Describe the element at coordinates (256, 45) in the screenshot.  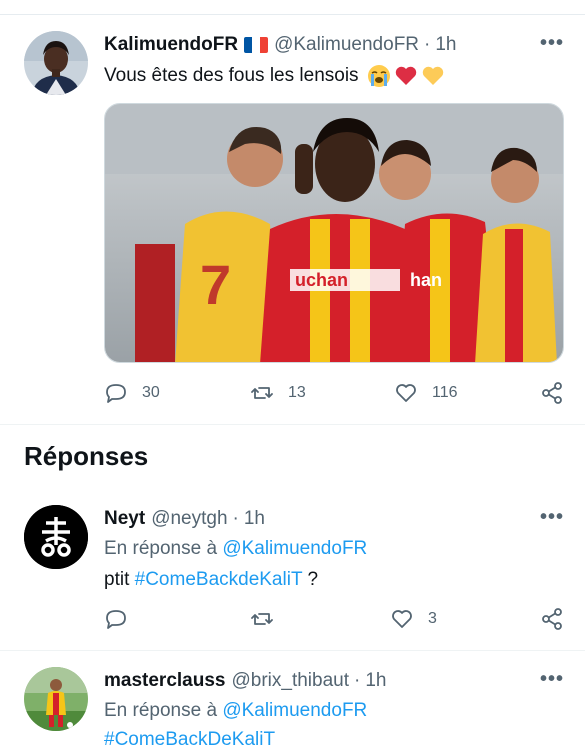
I see `france-flag-icon` at that location.